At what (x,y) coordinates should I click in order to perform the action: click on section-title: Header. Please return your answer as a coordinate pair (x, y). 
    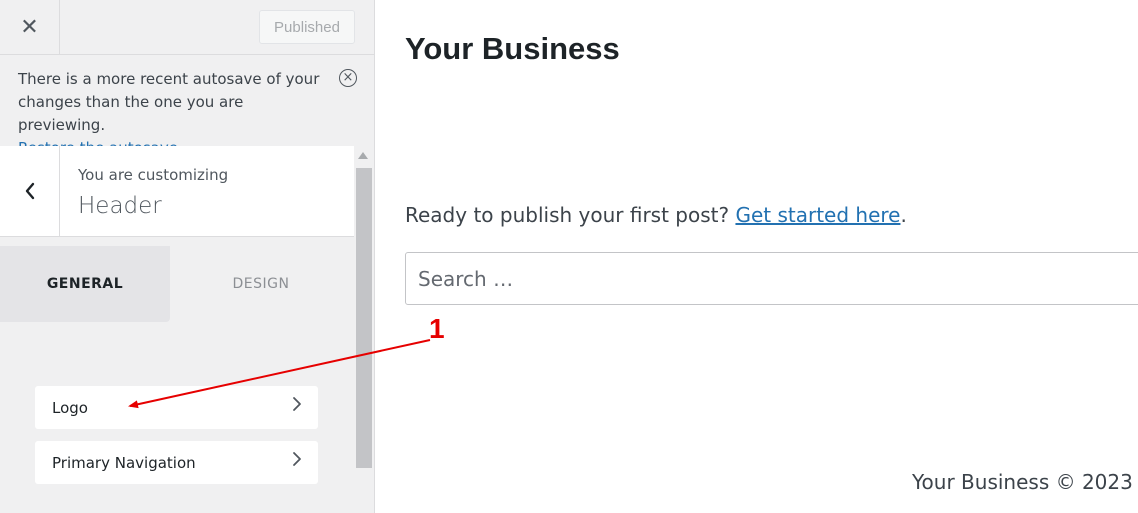
    Looking at the image, I should click on (120, 206).